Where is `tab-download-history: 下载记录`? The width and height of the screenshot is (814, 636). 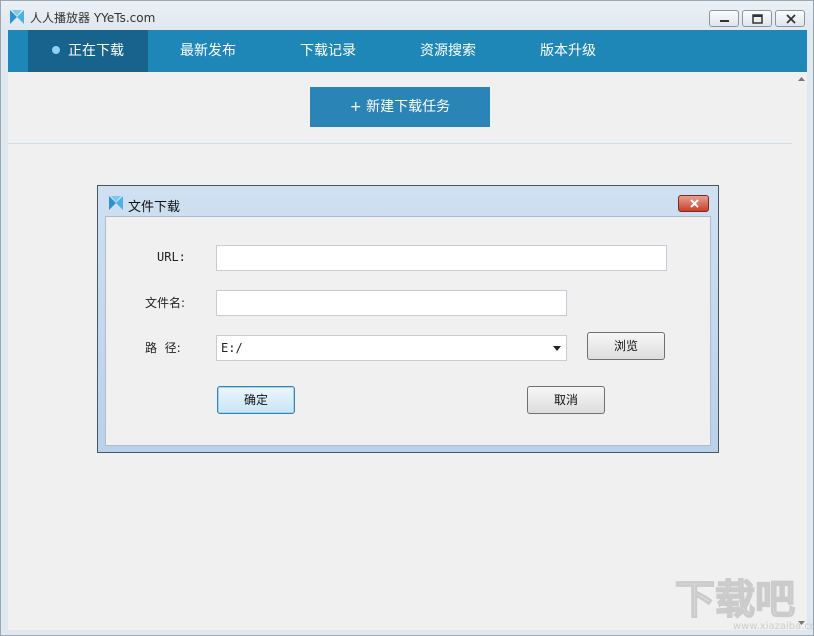
tab-download-history: 下载记录 is located at coordinates (328, 51).